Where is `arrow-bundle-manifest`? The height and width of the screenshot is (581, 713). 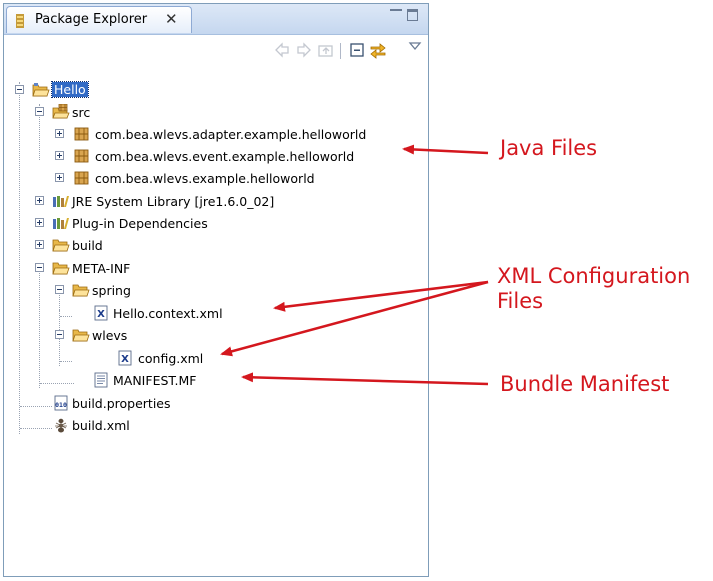 arrow-bundle-manifest is located at coordinates (365, 379).